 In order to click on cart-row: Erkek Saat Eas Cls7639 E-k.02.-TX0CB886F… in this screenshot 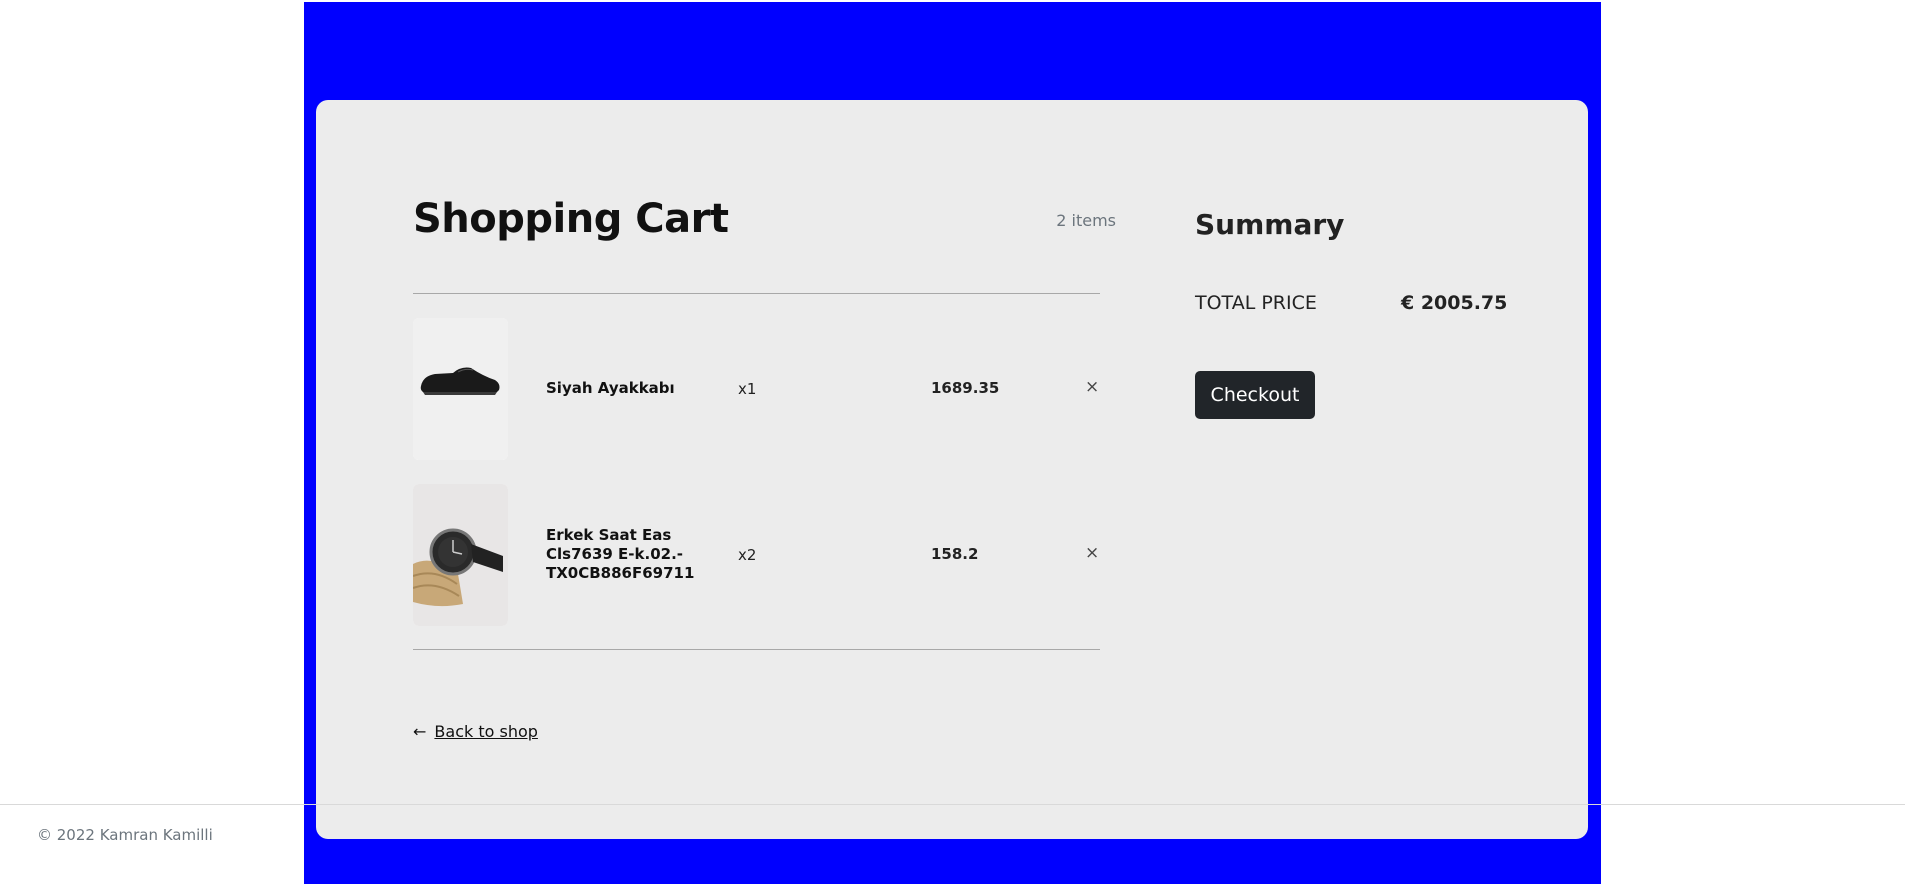, I will do `click(756, 555)`.